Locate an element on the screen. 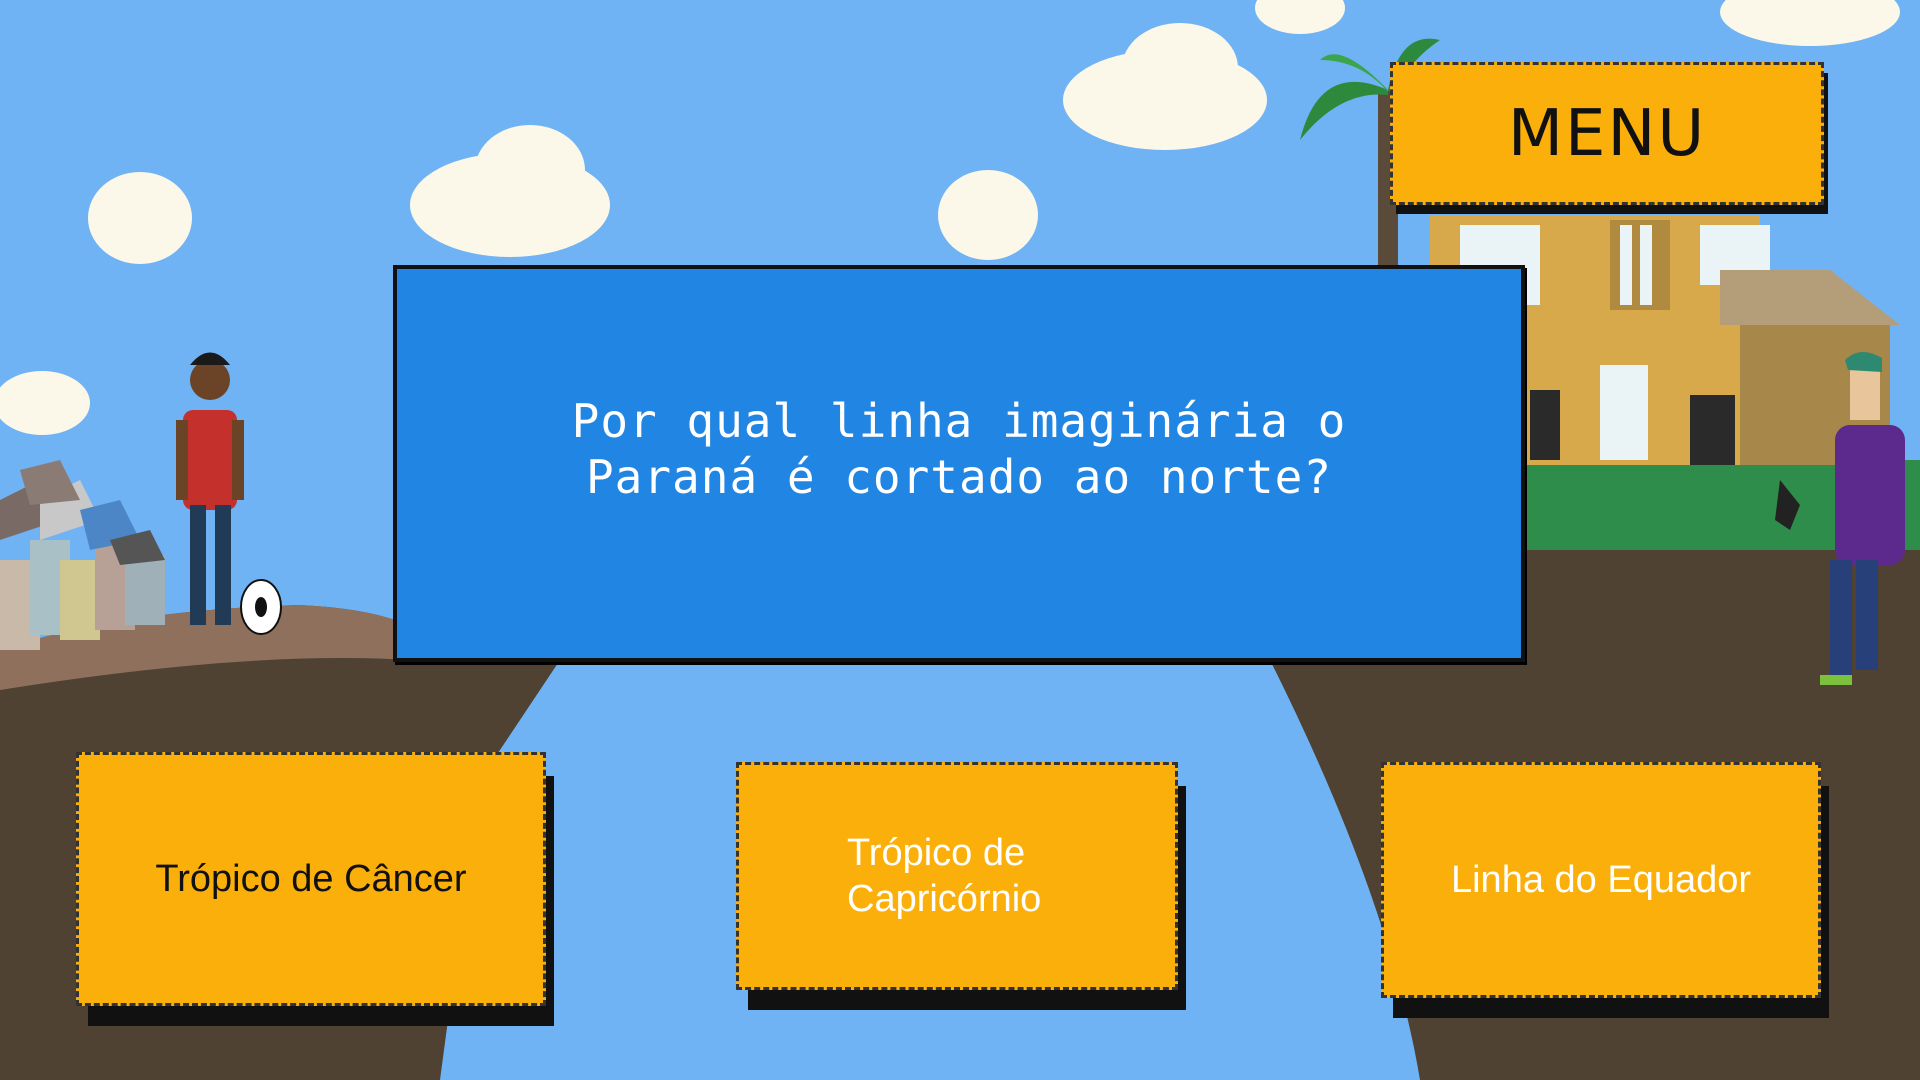 This screenshot has height=1080, width=1920. answer-option-1-label: Trópico de Câncer is located at coordinates (311, 879).